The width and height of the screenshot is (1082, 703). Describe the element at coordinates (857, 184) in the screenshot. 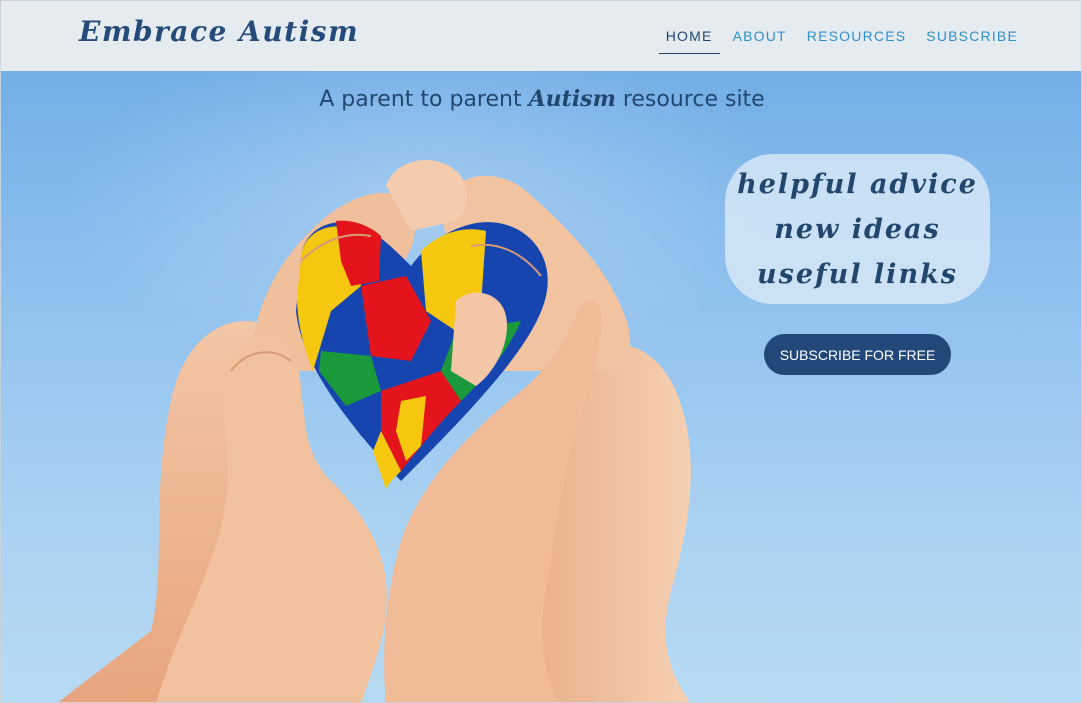

I see `feature-line-advice: helpful advice` at that location.